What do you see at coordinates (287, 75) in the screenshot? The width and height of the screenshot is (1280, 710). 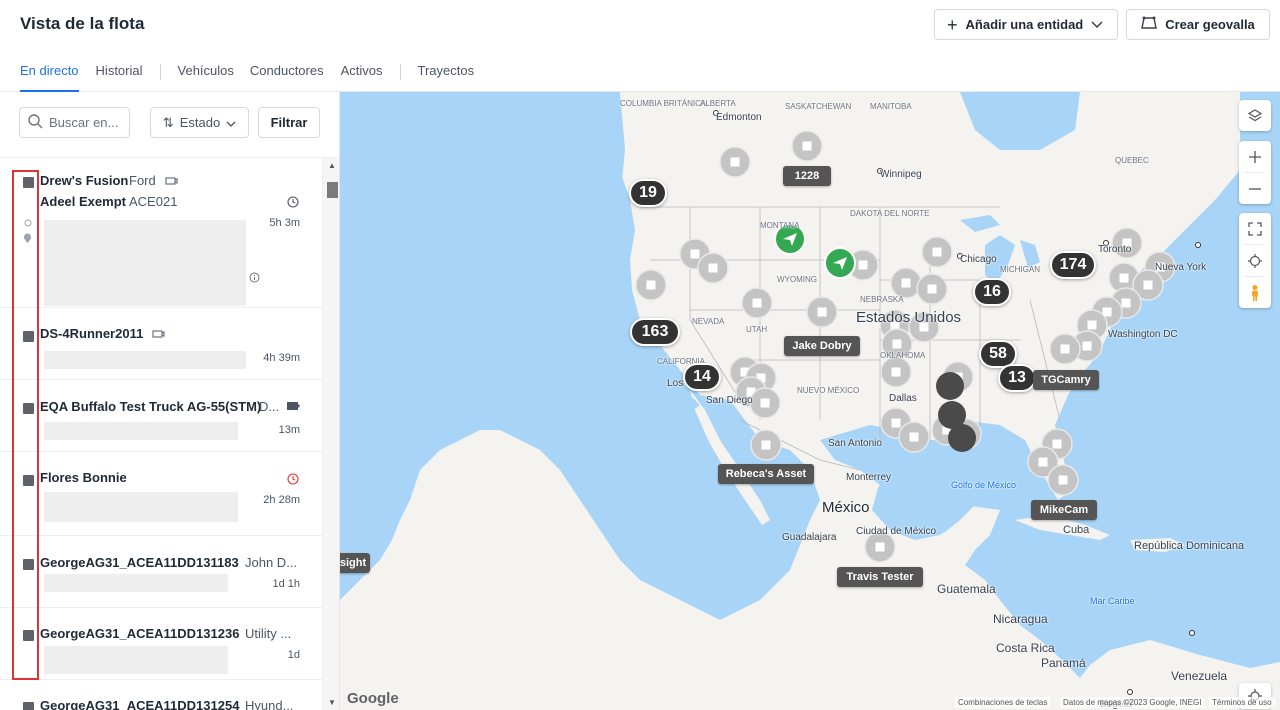 I see `tab-conductores: Conductores` at bounding box center [287, 75].